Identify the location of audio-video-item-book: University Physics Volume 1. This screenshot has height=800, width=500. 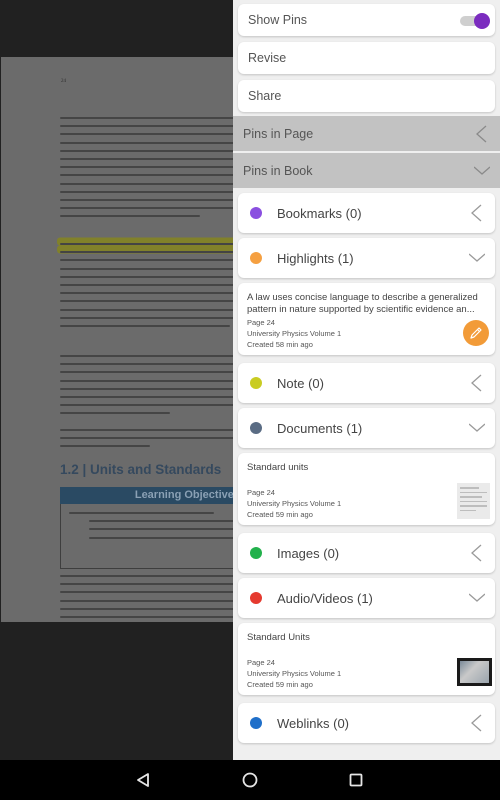
(294, 673).